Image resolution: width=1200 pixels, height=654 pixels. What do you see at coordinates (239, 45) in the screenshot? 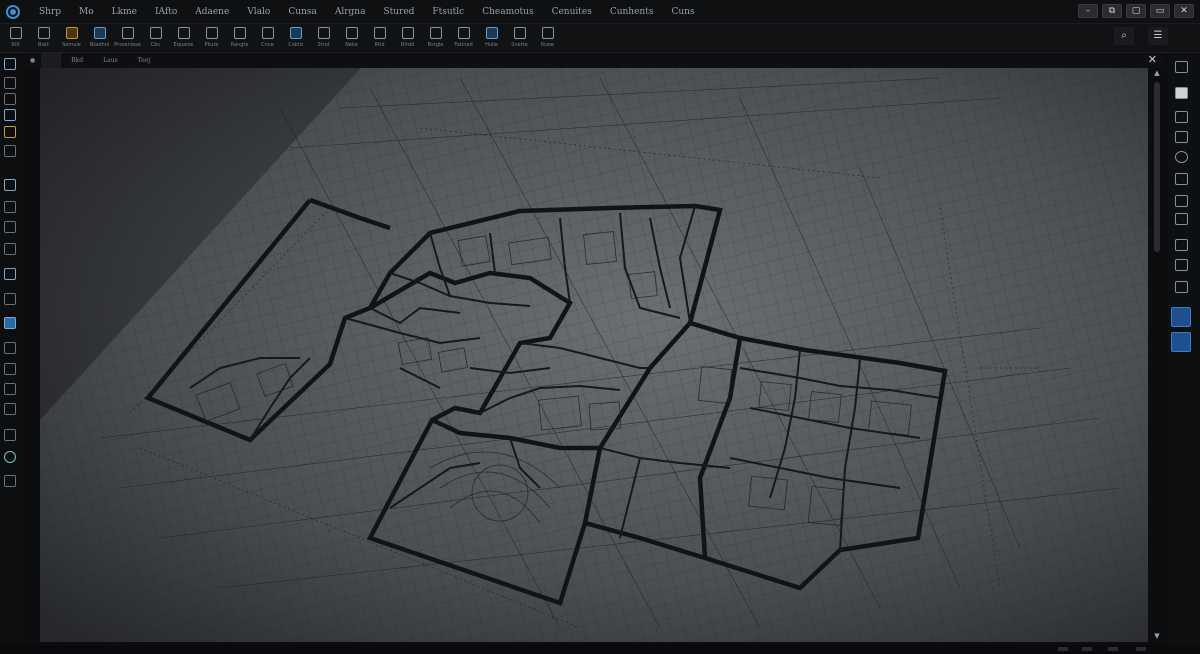
I see `ribbon-tool-label: Rangte` at bounding box center [239, 45].